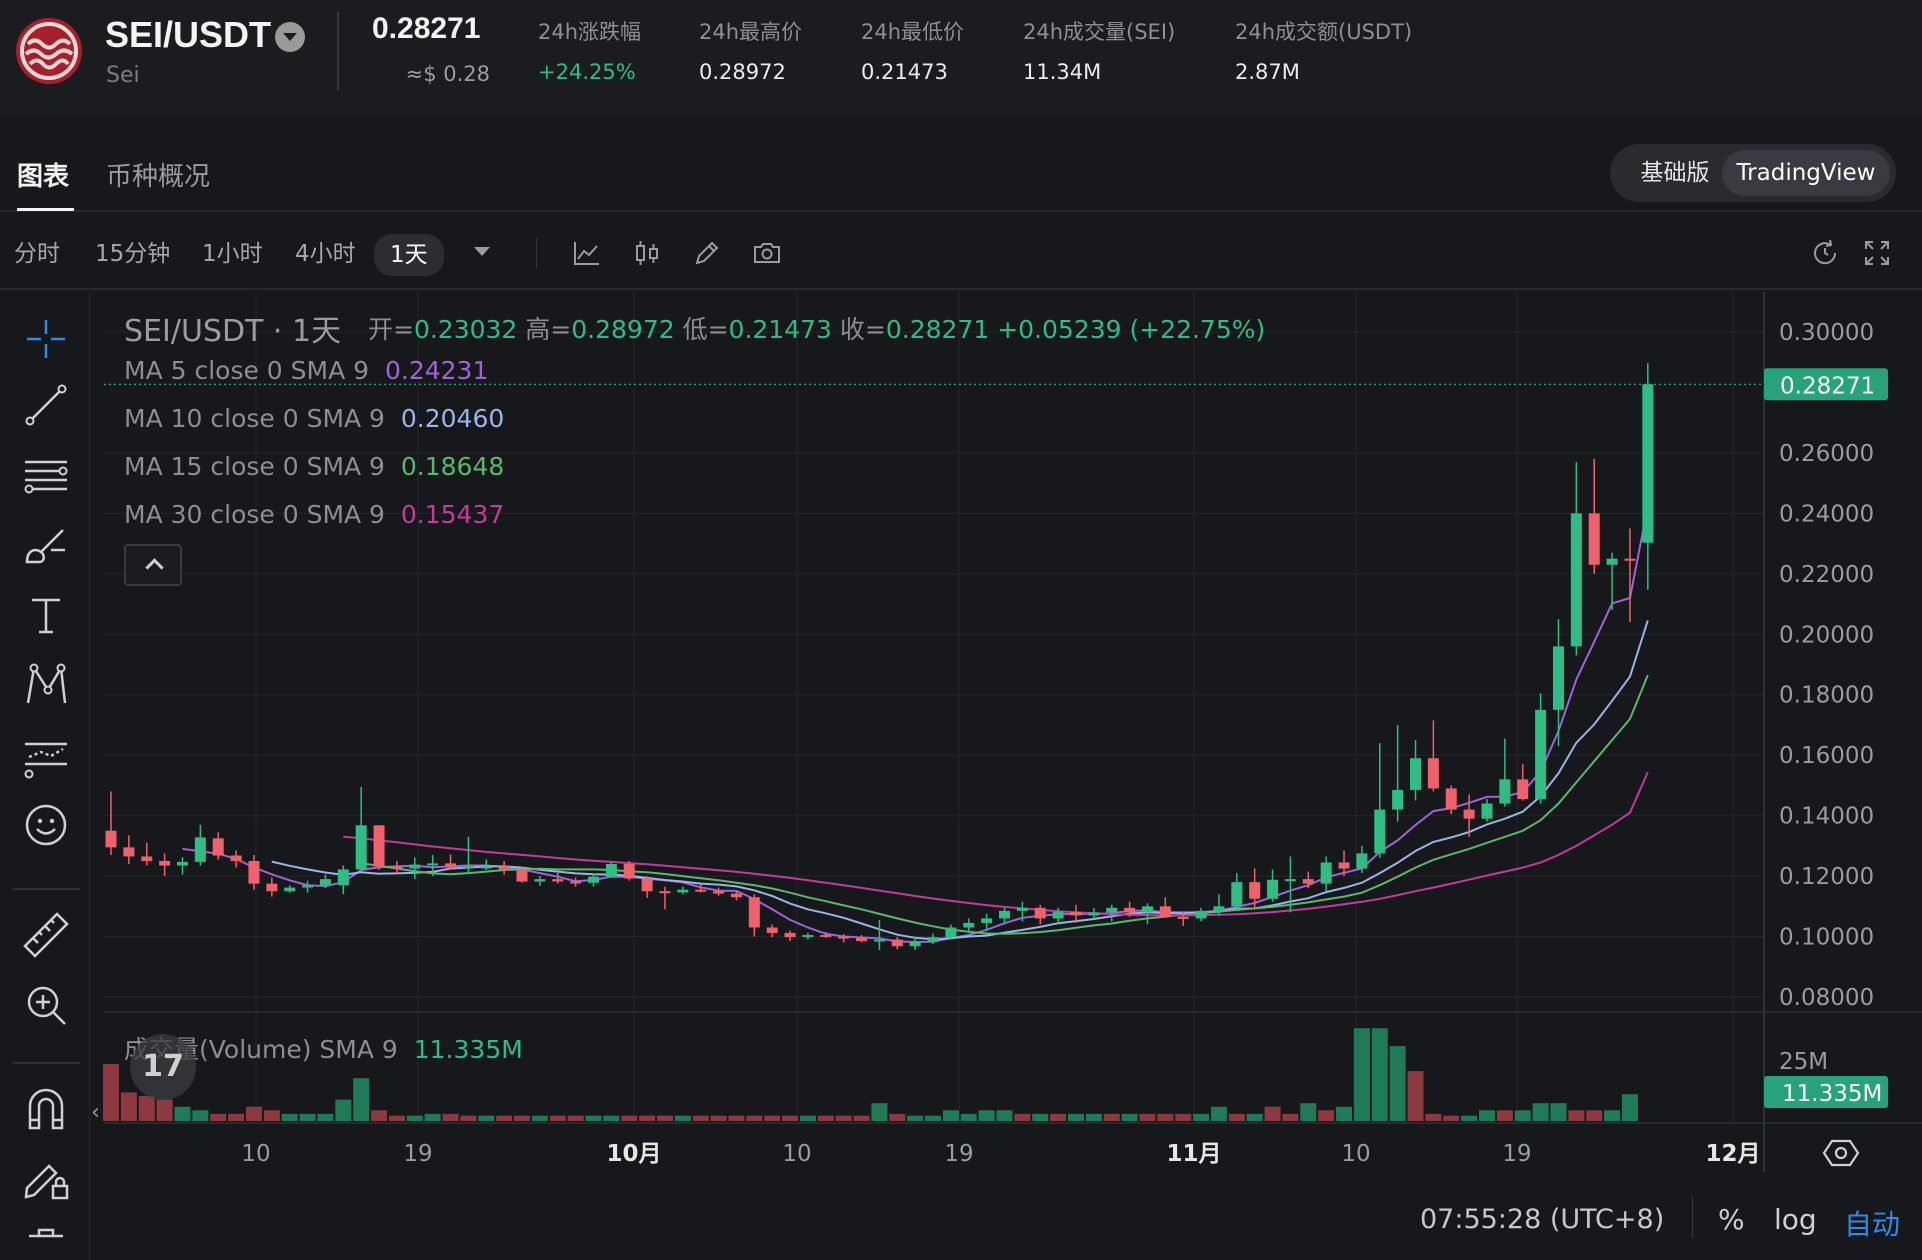  What do you see at coordinates (158, 174) in the screenshot?
I see `tab-coin-overview: 币种概况` at bounding box center [158, 174].